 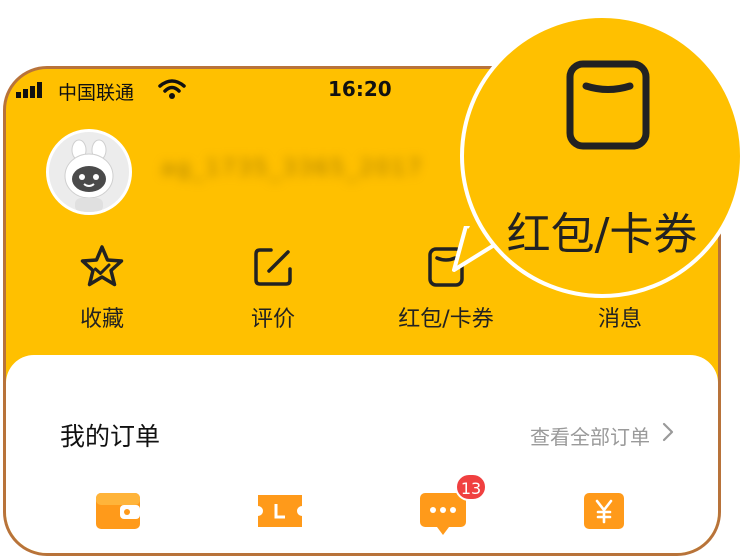 I want to click on wifi-icon, so click(x=172, y=89).